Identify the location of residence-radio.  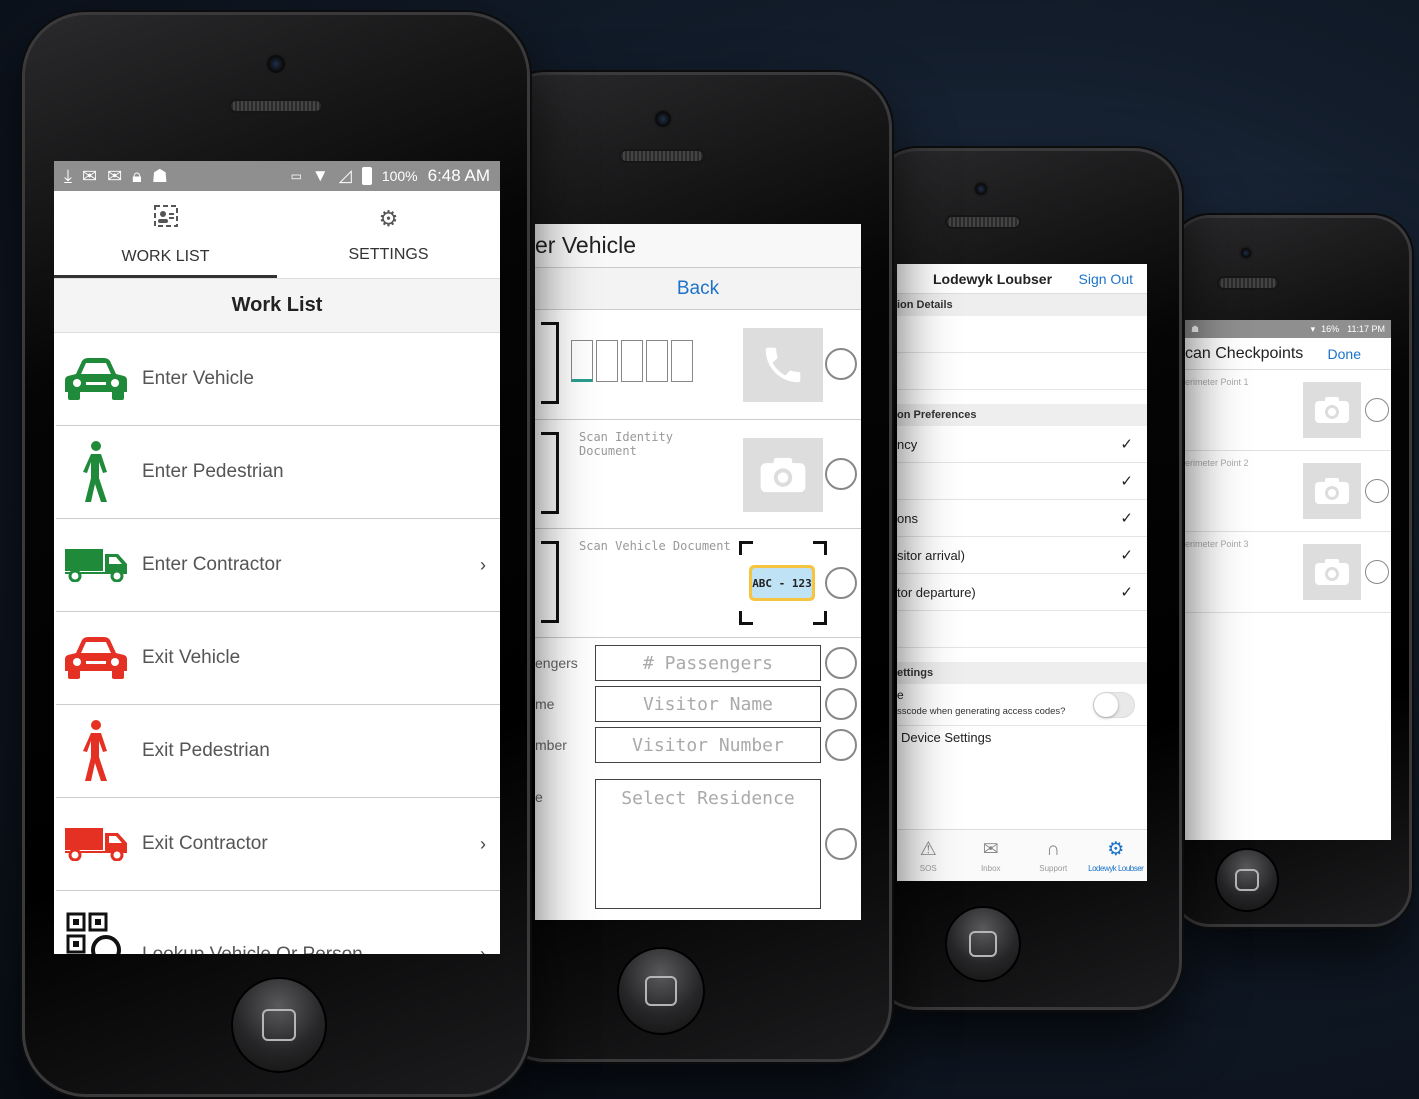
(841, 844).